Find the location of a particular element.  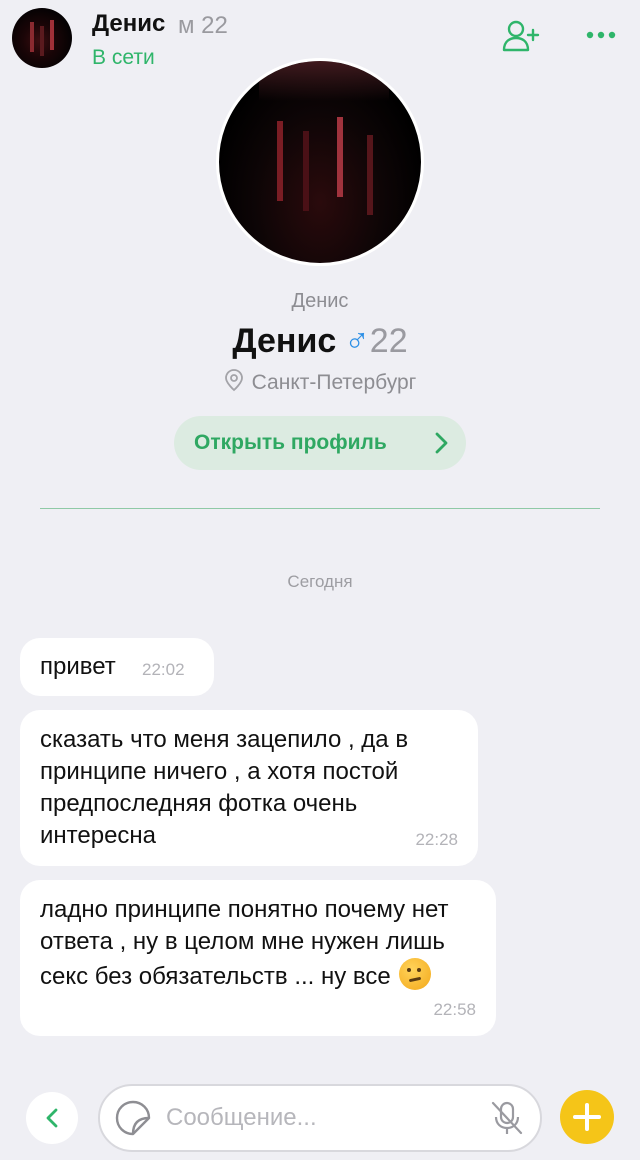

message-time: 22:02 is located at coordinates (163, 669).